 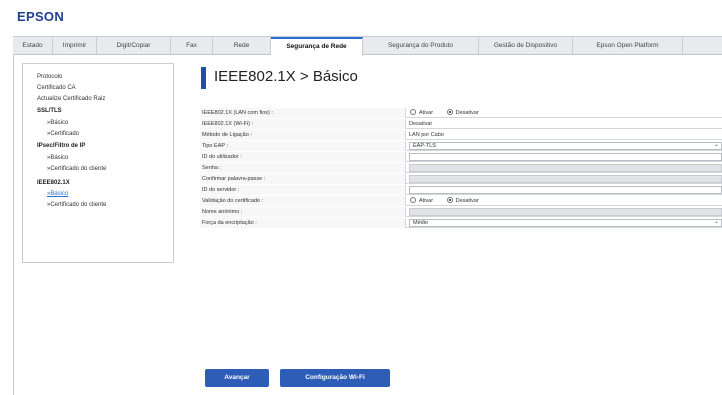 What do you see at coordinates (53, 183) in the screenshot?
I see `sidebar-heading-ieee8021x: IEEE802.1X` at bounding box center [53, 183].